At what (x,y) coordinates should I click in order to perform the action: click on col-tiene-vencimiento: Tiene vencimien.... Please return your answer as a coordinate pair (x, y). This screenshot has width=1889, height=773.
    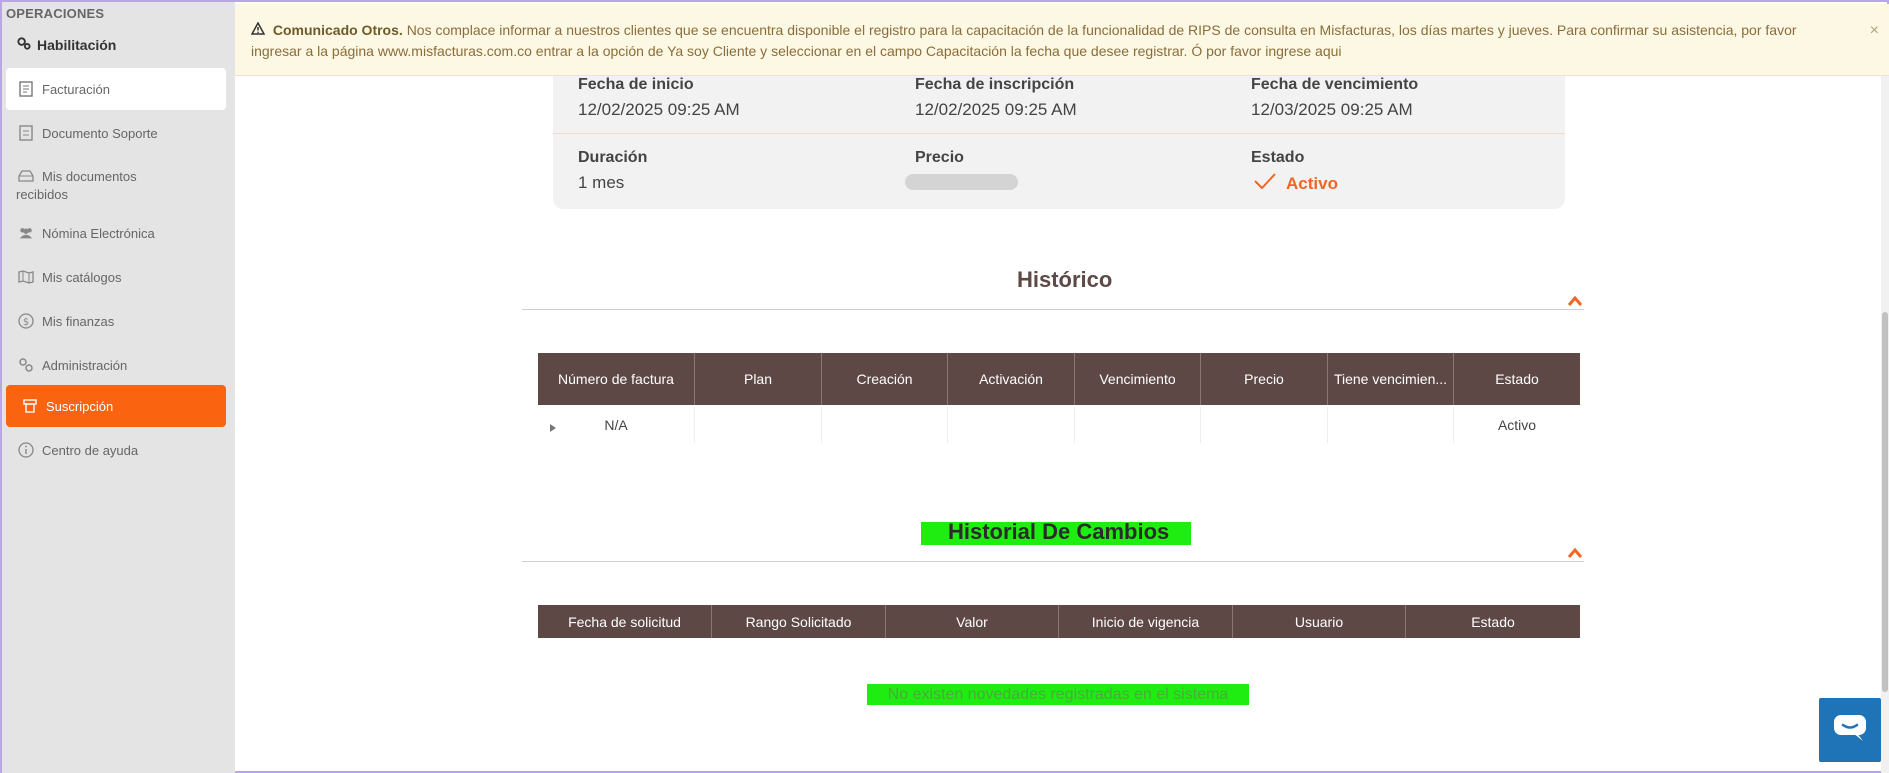
    Looking at the image, I should click on (1391, 379).